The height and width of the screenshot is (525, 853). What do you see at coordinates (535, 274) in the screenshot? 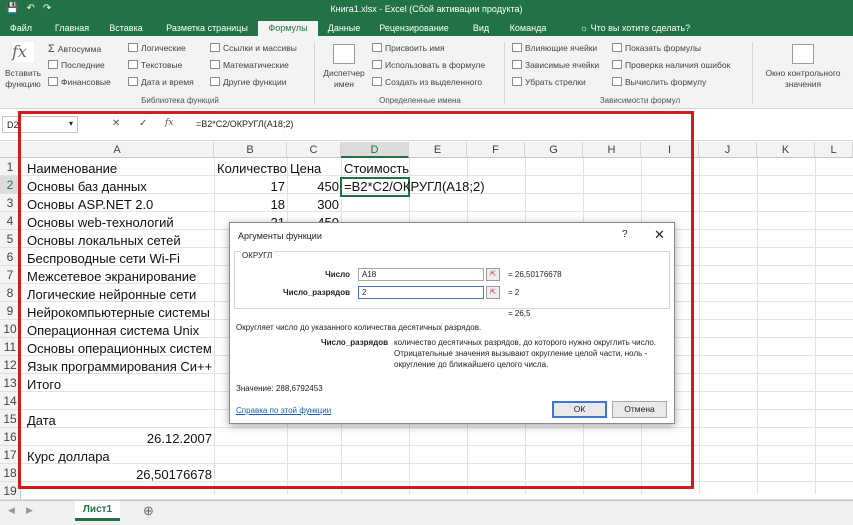
I see `arg1-result: = 26,50176678` at bounding box center [535, 274].